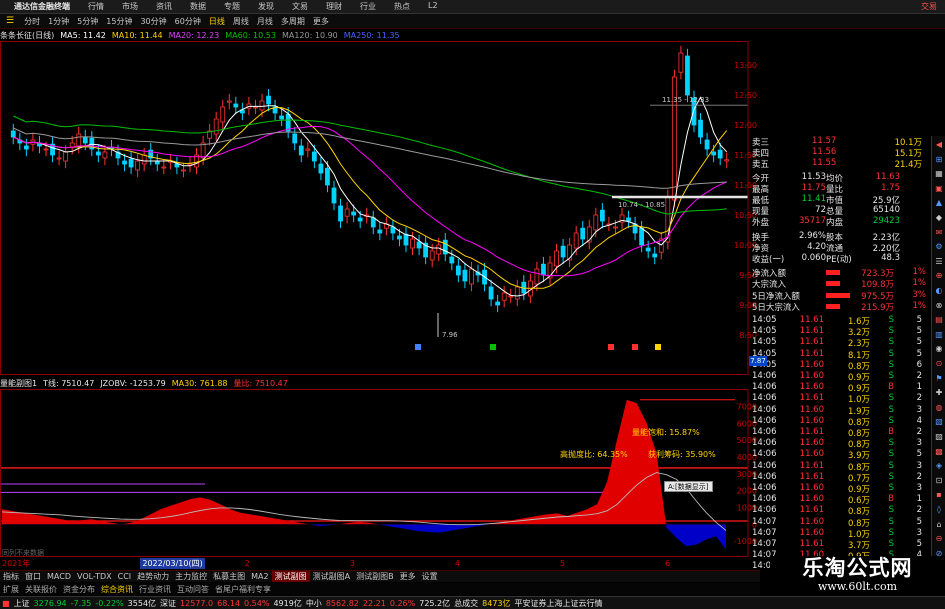 The width and height of the screenshot is (945, 609). I want to click on tool-icon: ⊕, so click(939, 276).